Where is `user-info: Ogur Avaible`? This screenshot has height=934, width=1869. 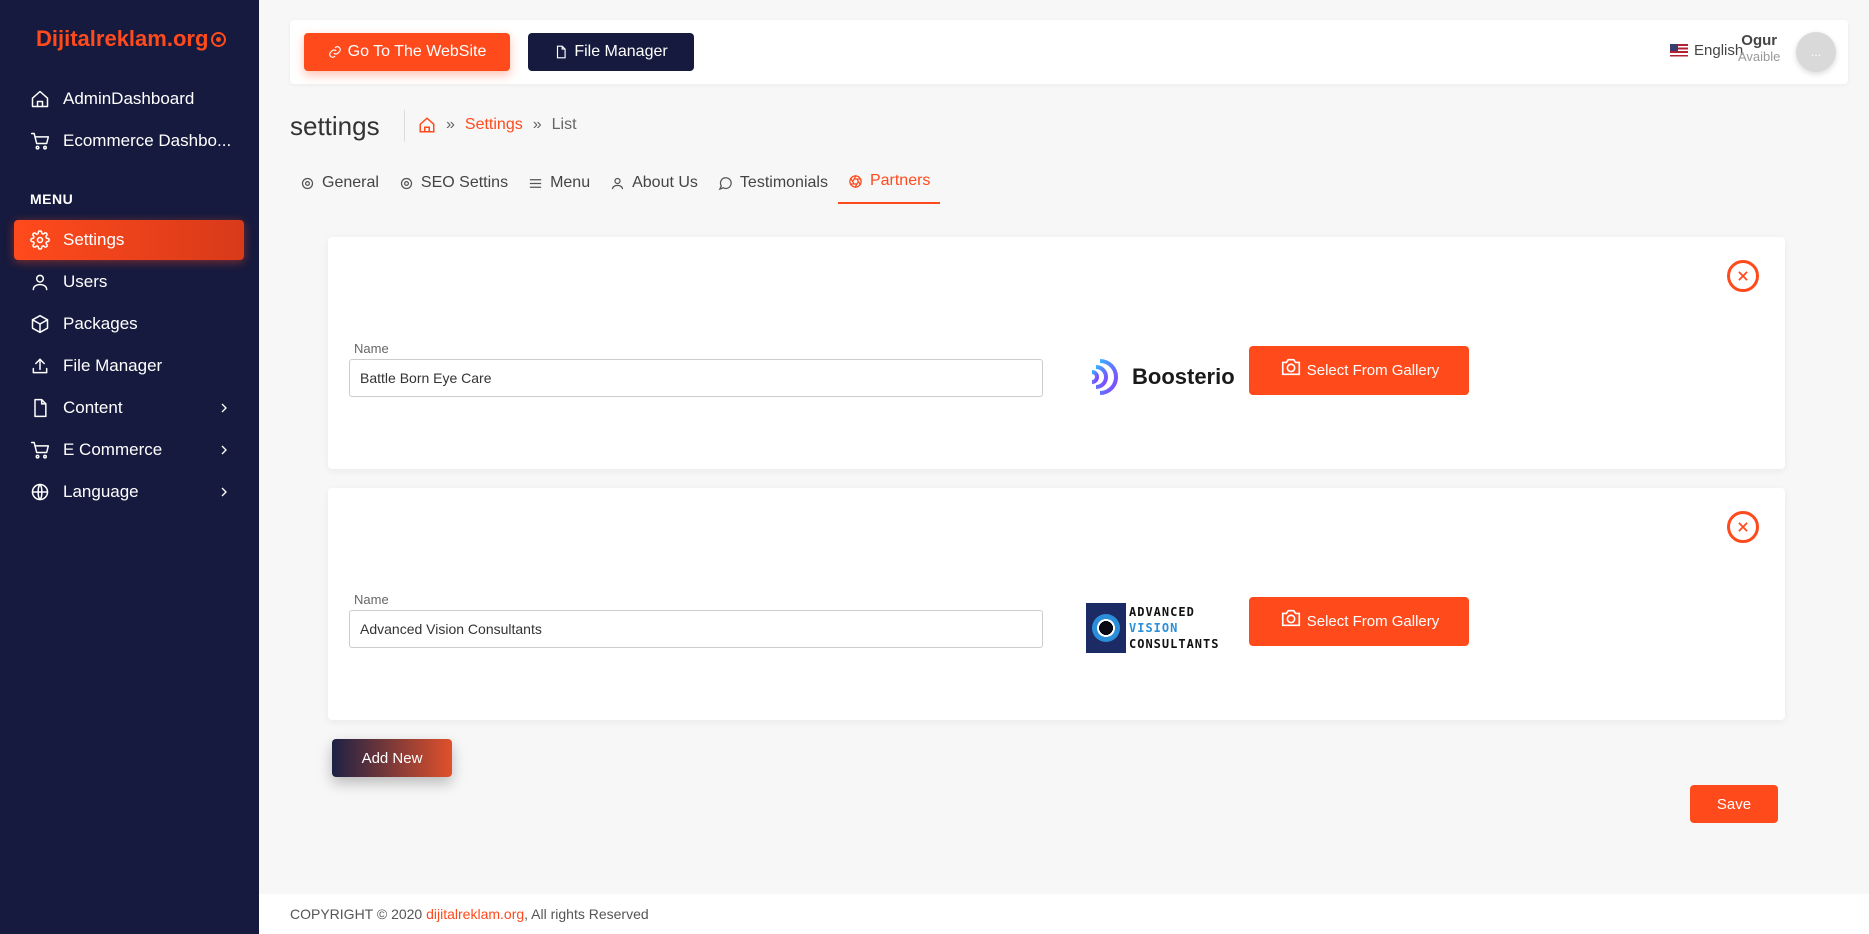 user-info: Ogur Avaible is located at coordinates (1759, 48).